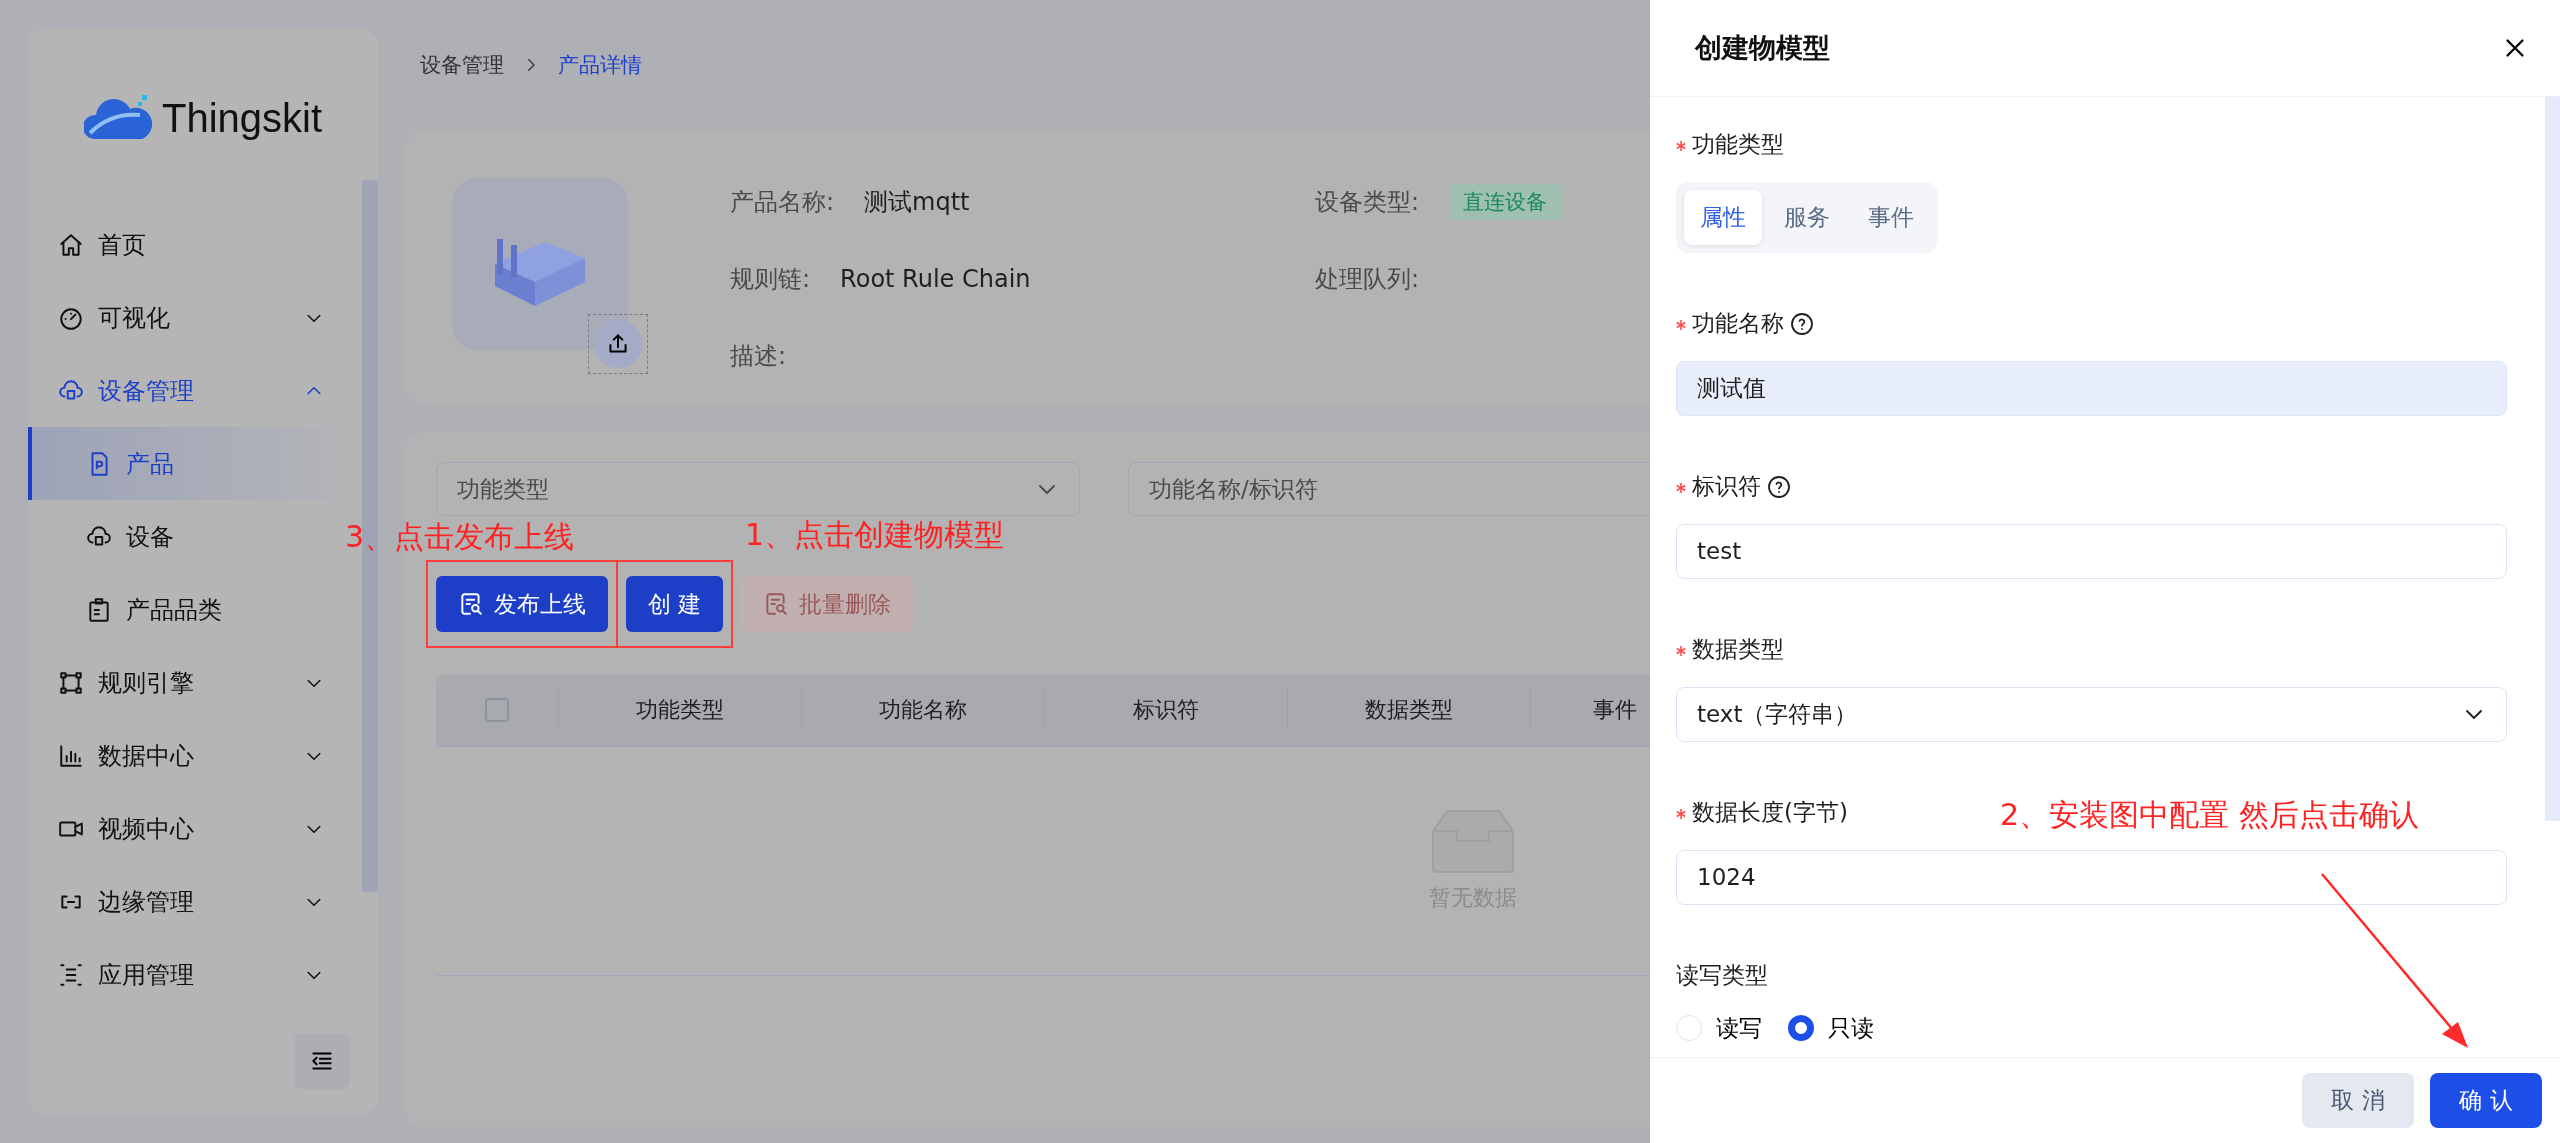 Image resolution: width=2560 pixels, height=1143 pixels. I want to click on input-field: test, so click(2091, 551).